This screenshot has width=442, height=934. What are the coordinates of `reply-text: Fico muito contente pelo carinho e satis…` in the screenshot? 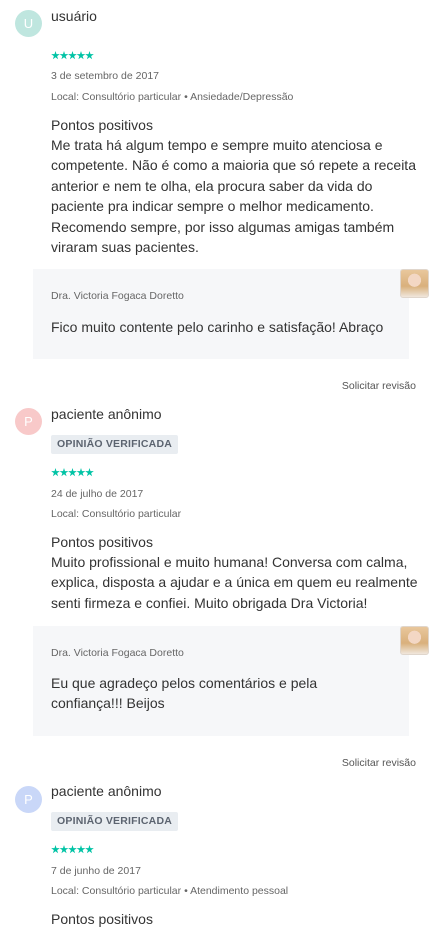 It's located at (217, 327).